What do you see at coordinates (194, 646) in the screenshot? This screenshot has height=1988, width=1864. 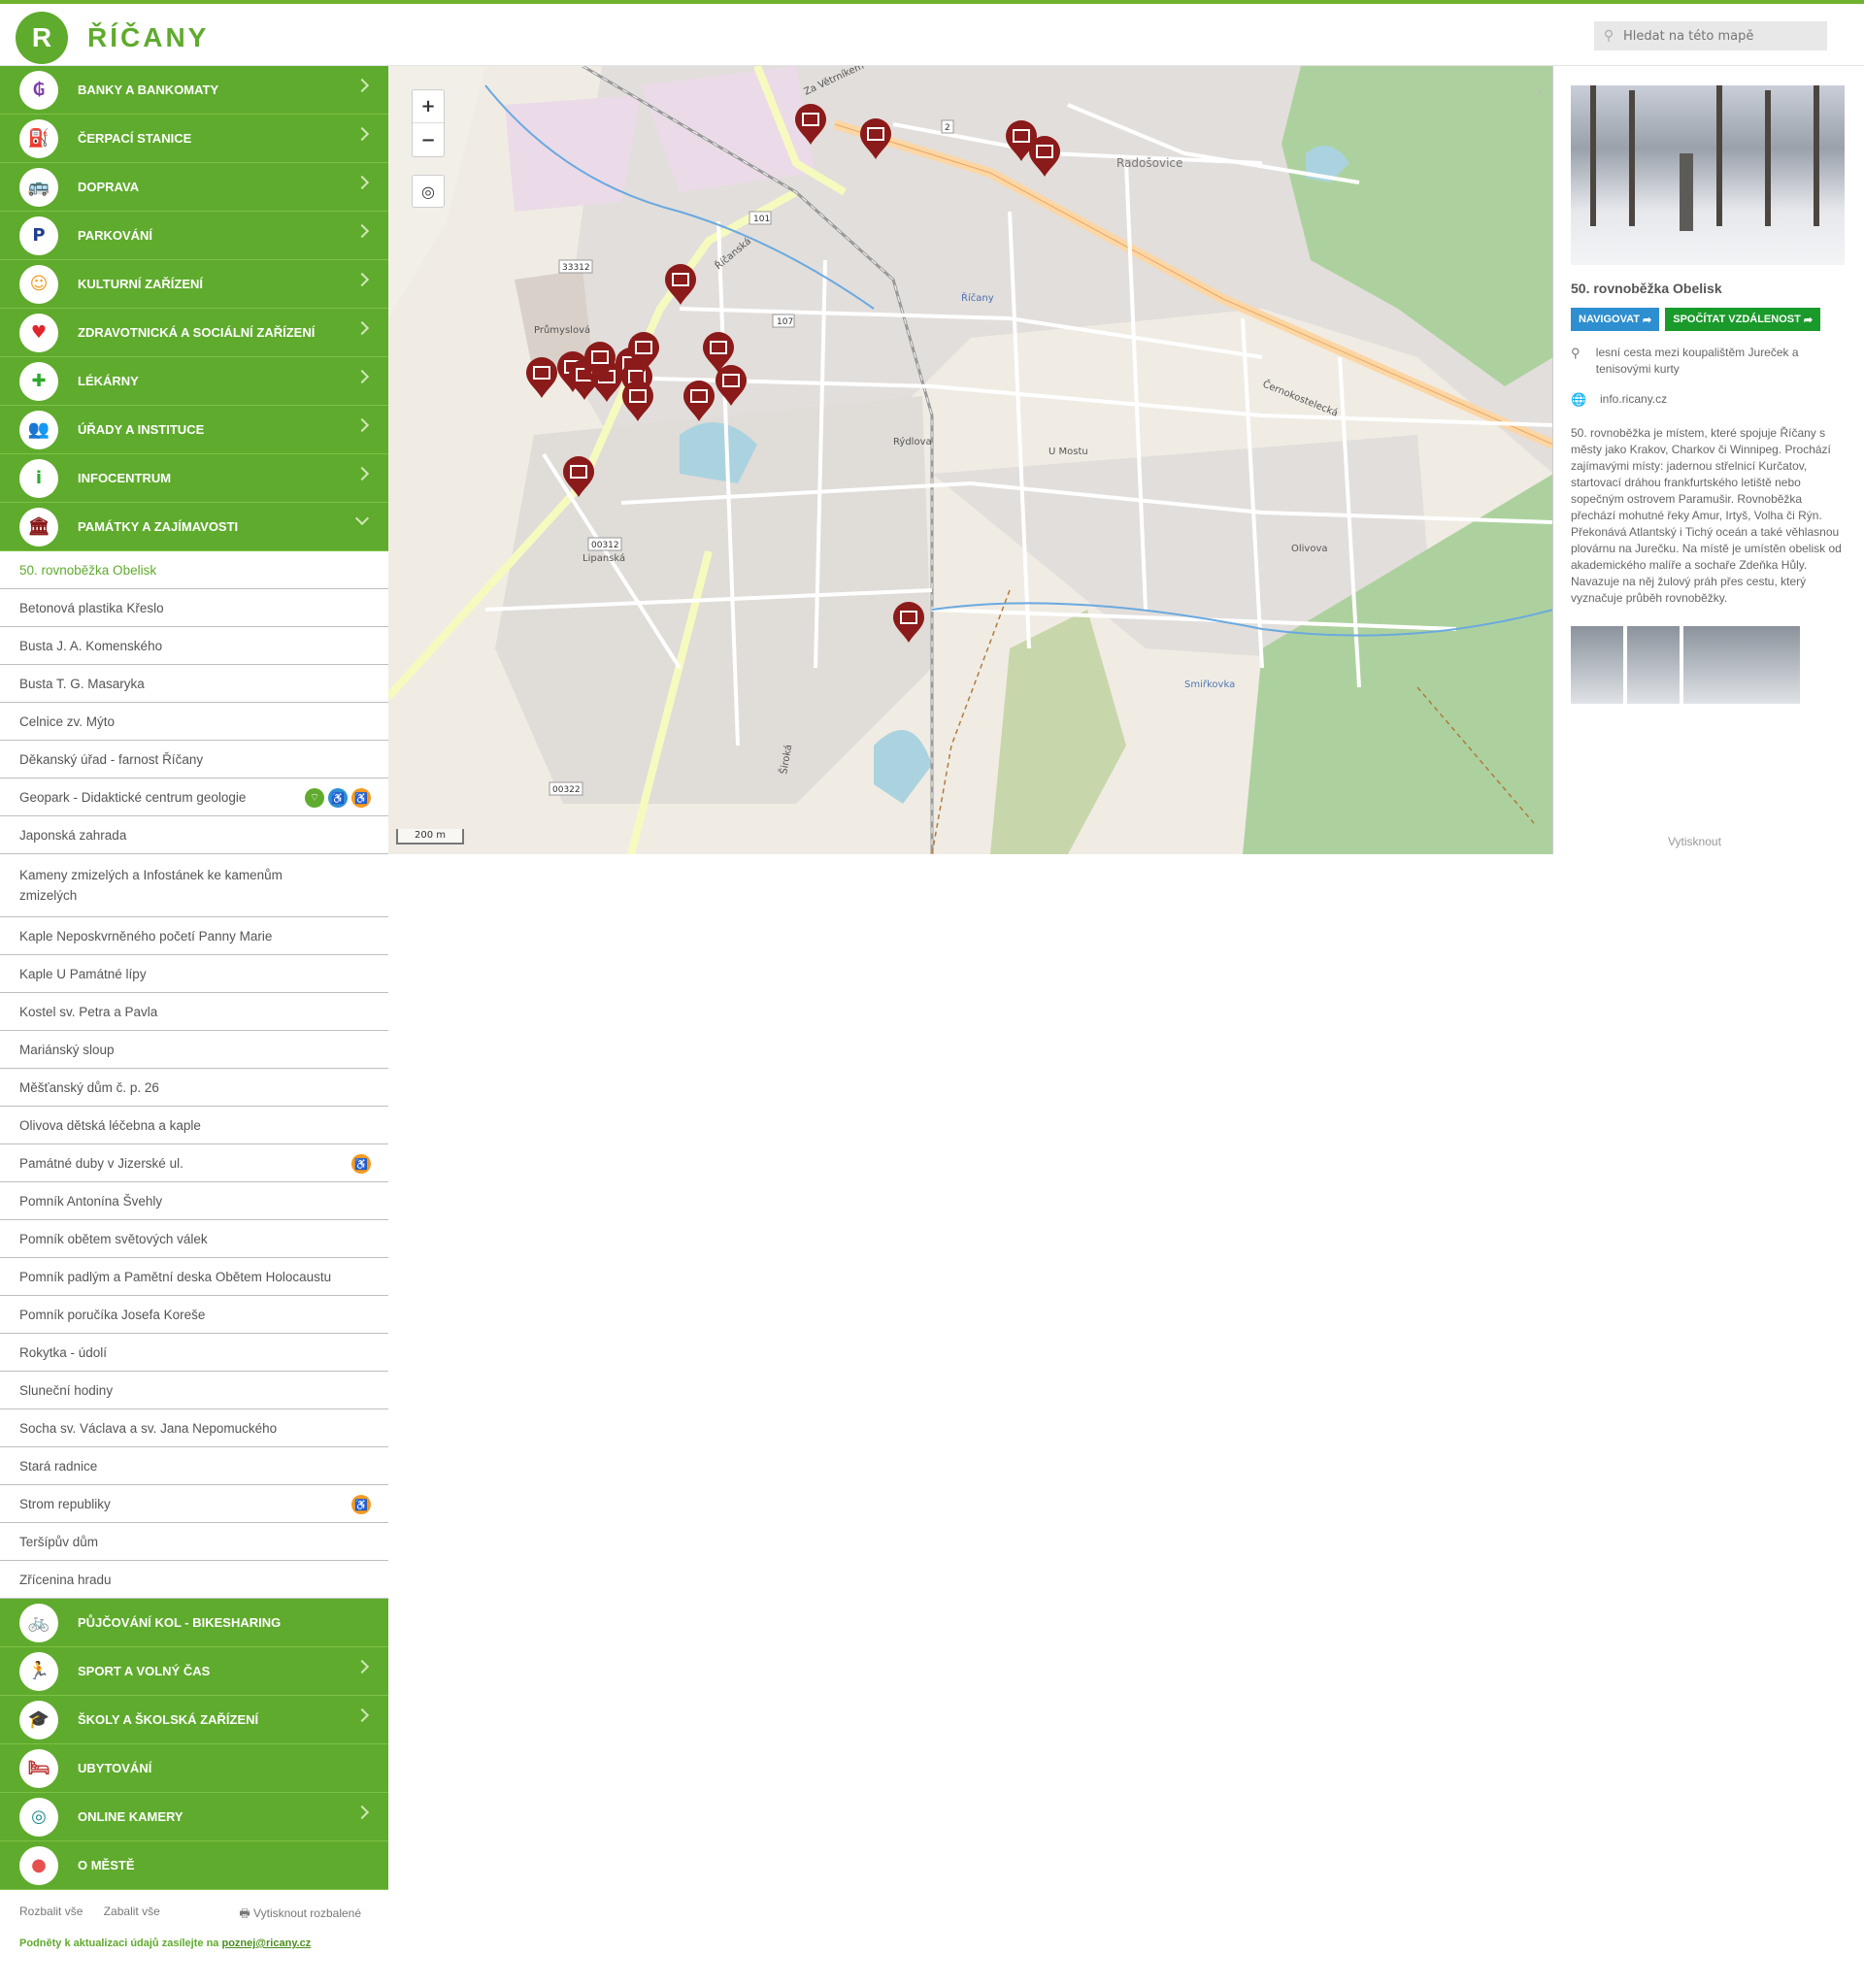 I see `monument-list-item: Busta J. A. Komenského` at bounding box center [194, 646].